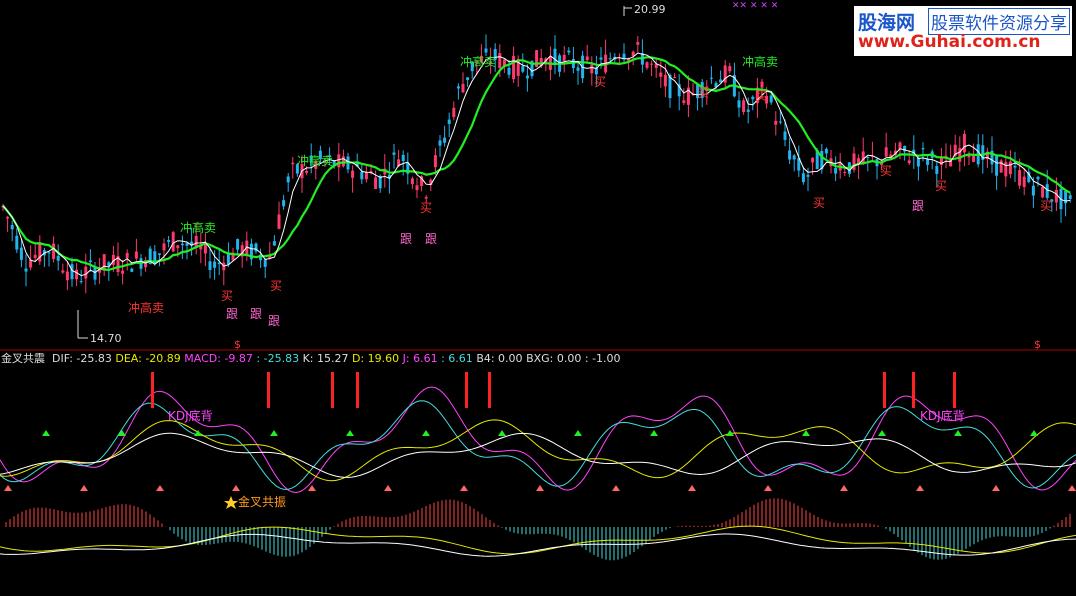  I want to click on svg-text:DIF: -25.83 DEA: -20.89 MA: DIF: -25.83 DEA: -20.89 MACD: -9.87, so click(336, 358).